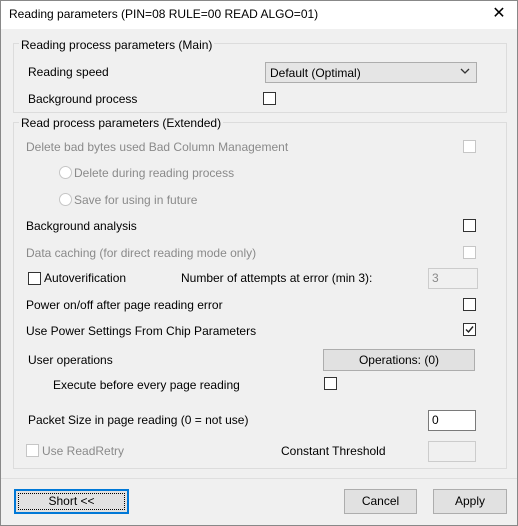 Image resolution: width=518 pixels, height=526 pixels. I want to click on background-analysis-checkbox, so click(469, 225).